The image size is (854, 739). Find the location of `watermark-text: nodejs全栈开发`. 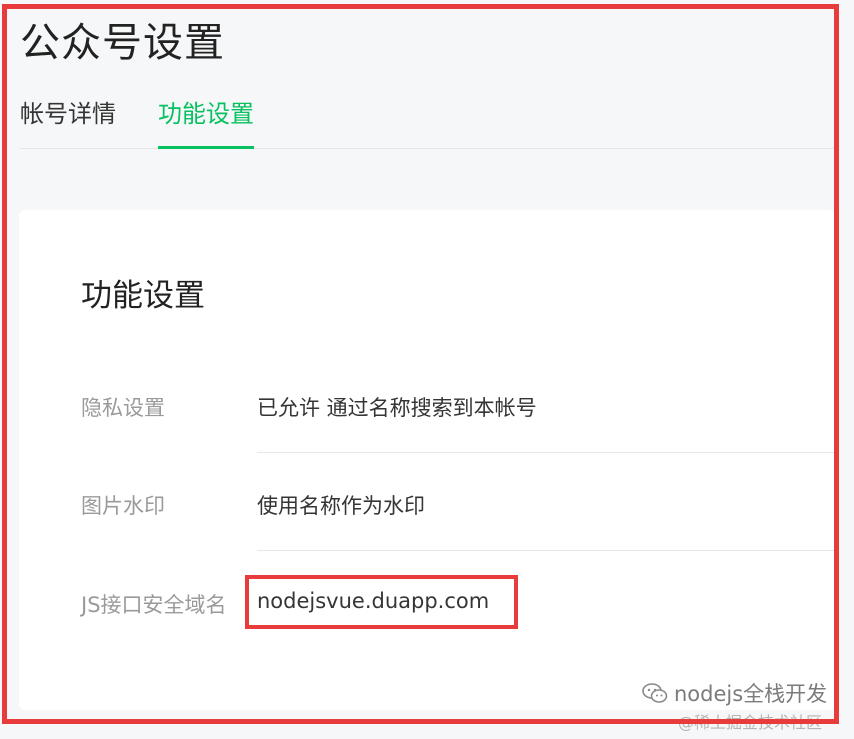

watermark-text: nodejs全栈开发 is located at coordinates (751, 694).